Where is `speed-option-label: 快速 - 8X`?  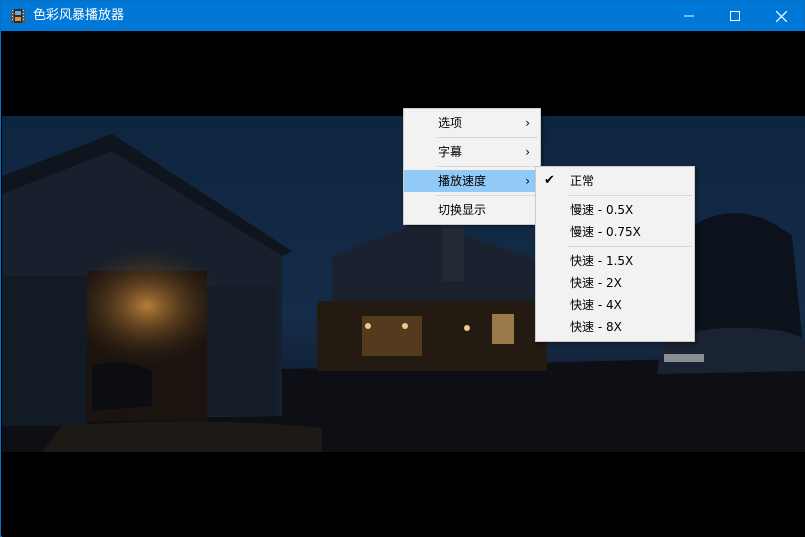 speed-option-label: 快速 - 8X is located at coordinates (596, 327).